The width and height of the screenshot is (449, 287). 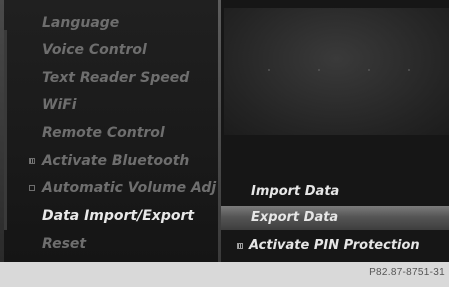 I want to click on menu-item-label: Text Reader Speed, so click(x=116, y=78).